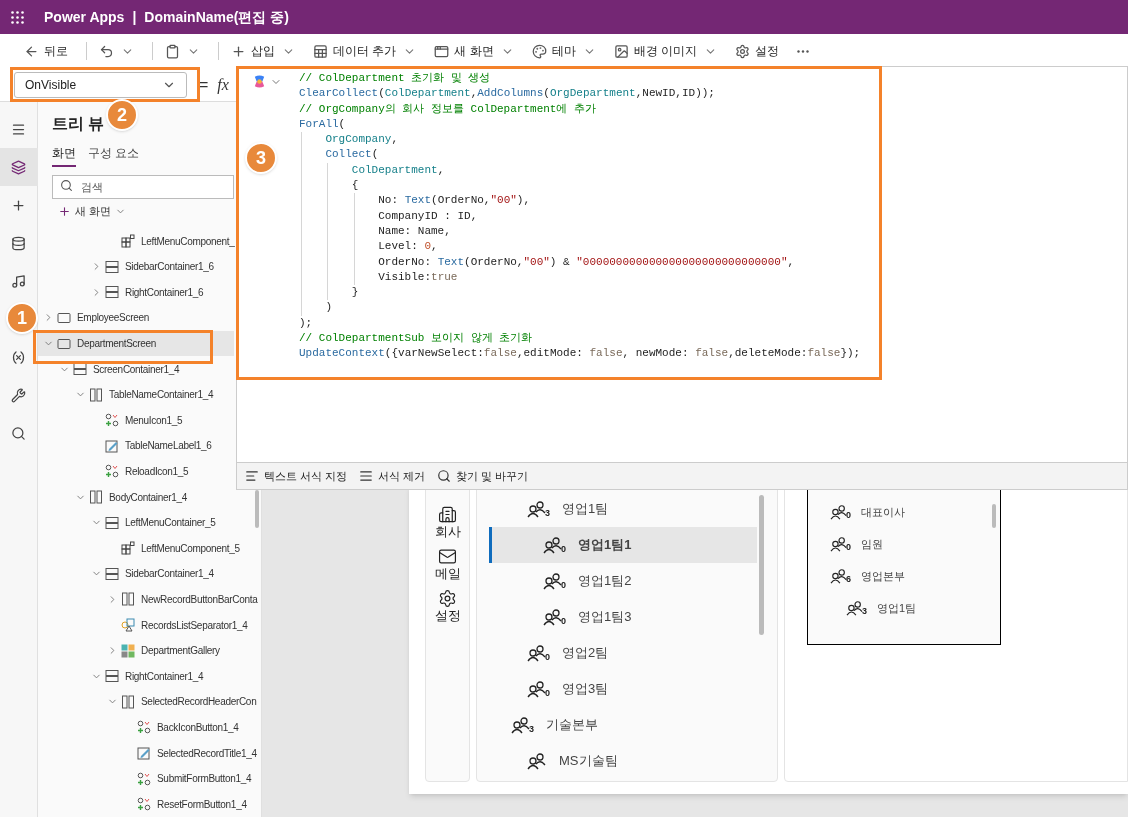  Describe the element at coordinates (46, 51) in the screenshot. I see `toolbar-button: 뒤로` at that location.